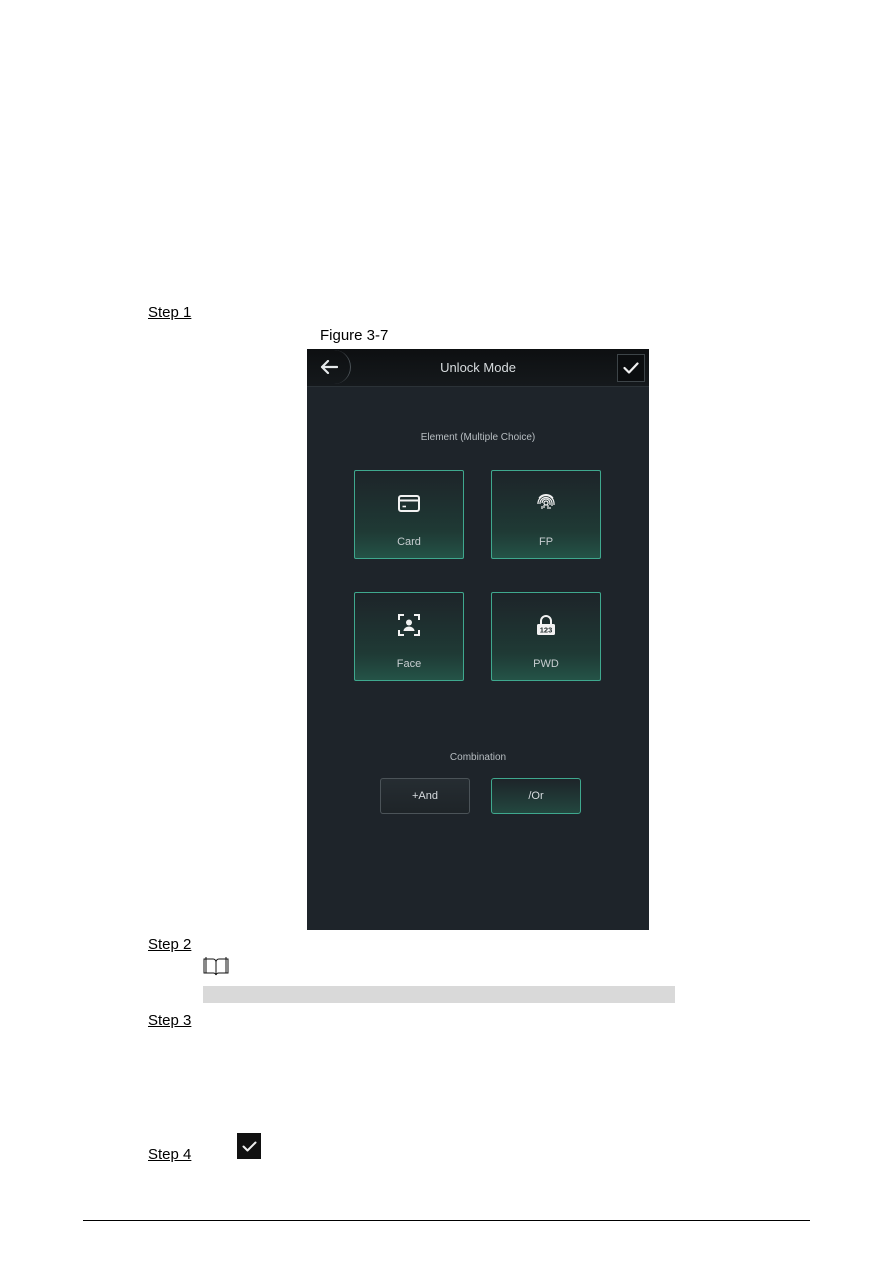 This screenshot has height=1263, width=893. Describe the element at coordinates (546, 501) in the screenshot. I see `fingerprint-icon` at that location.